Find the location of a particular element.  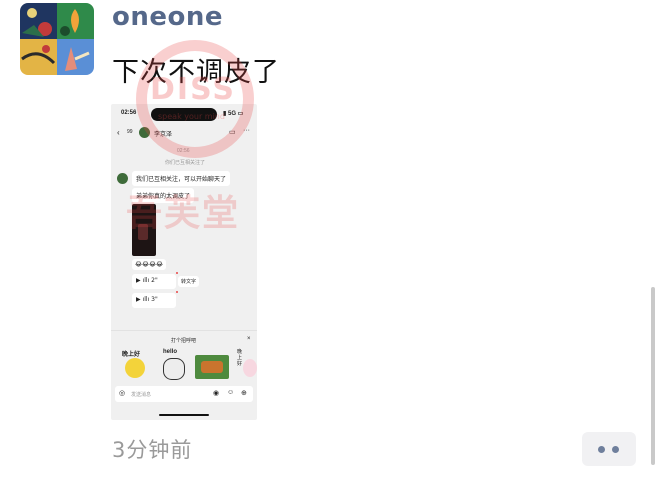

divider is located at coordinates (184, 330).